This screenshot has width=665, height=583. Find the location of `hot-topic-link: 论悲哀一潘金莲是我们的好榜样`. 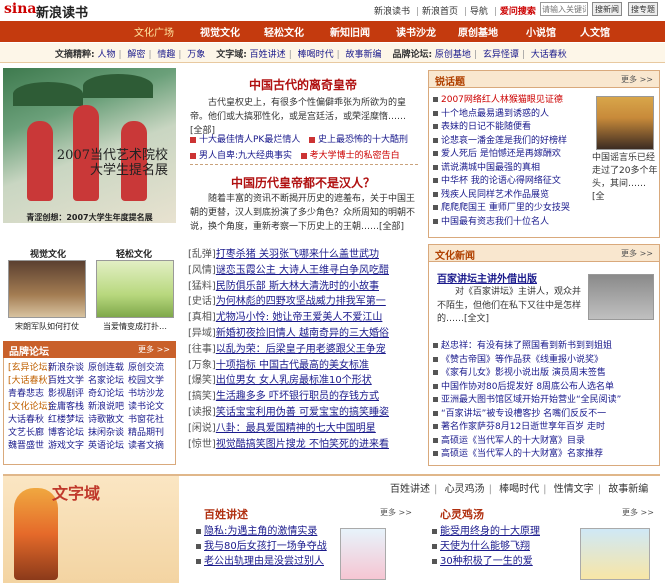

hot-topic-link: 论悲哀一潘金莲是我们的好榜样 is located at coordinates (504, 141).